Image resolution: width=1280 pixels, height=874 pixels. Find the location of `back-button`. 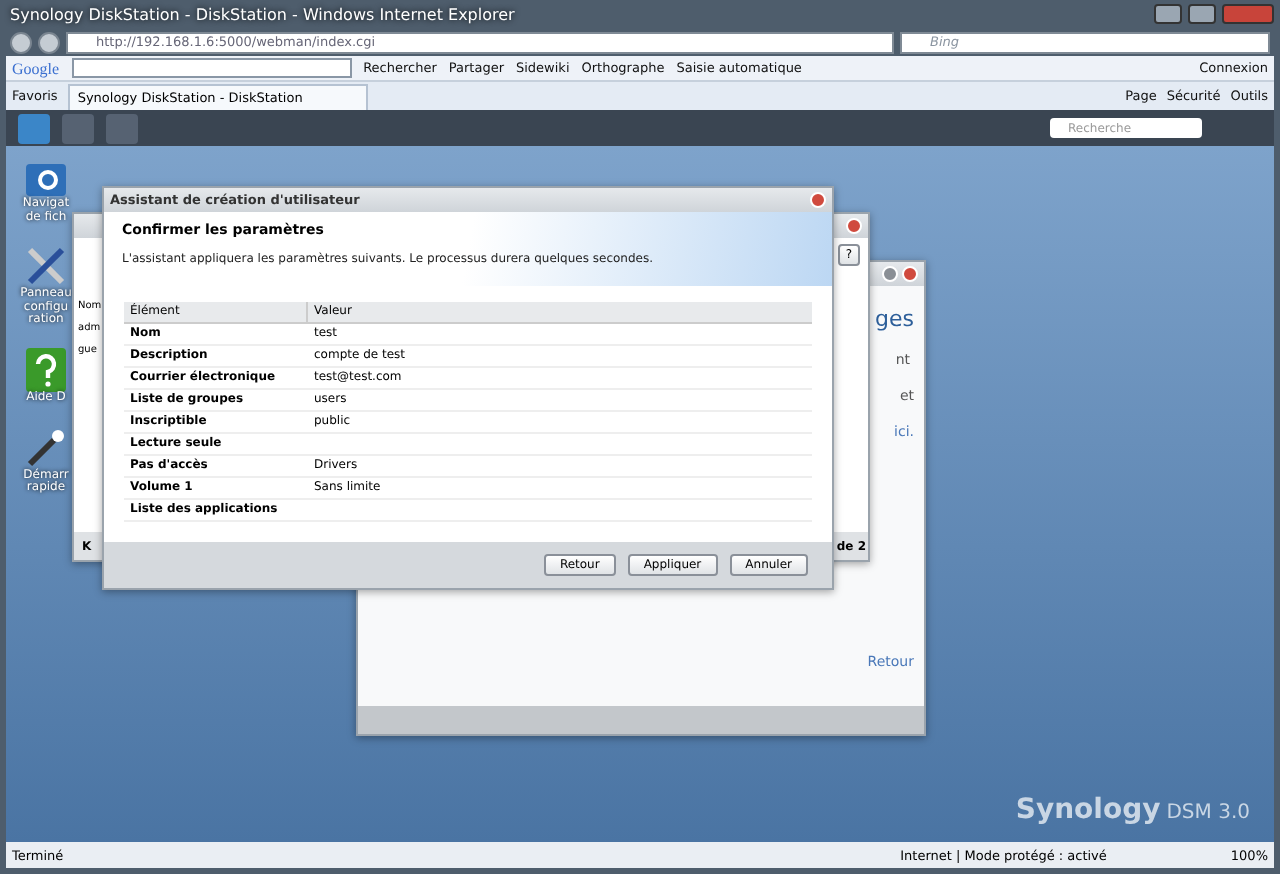

back-button is located at coordinates (21, 42).